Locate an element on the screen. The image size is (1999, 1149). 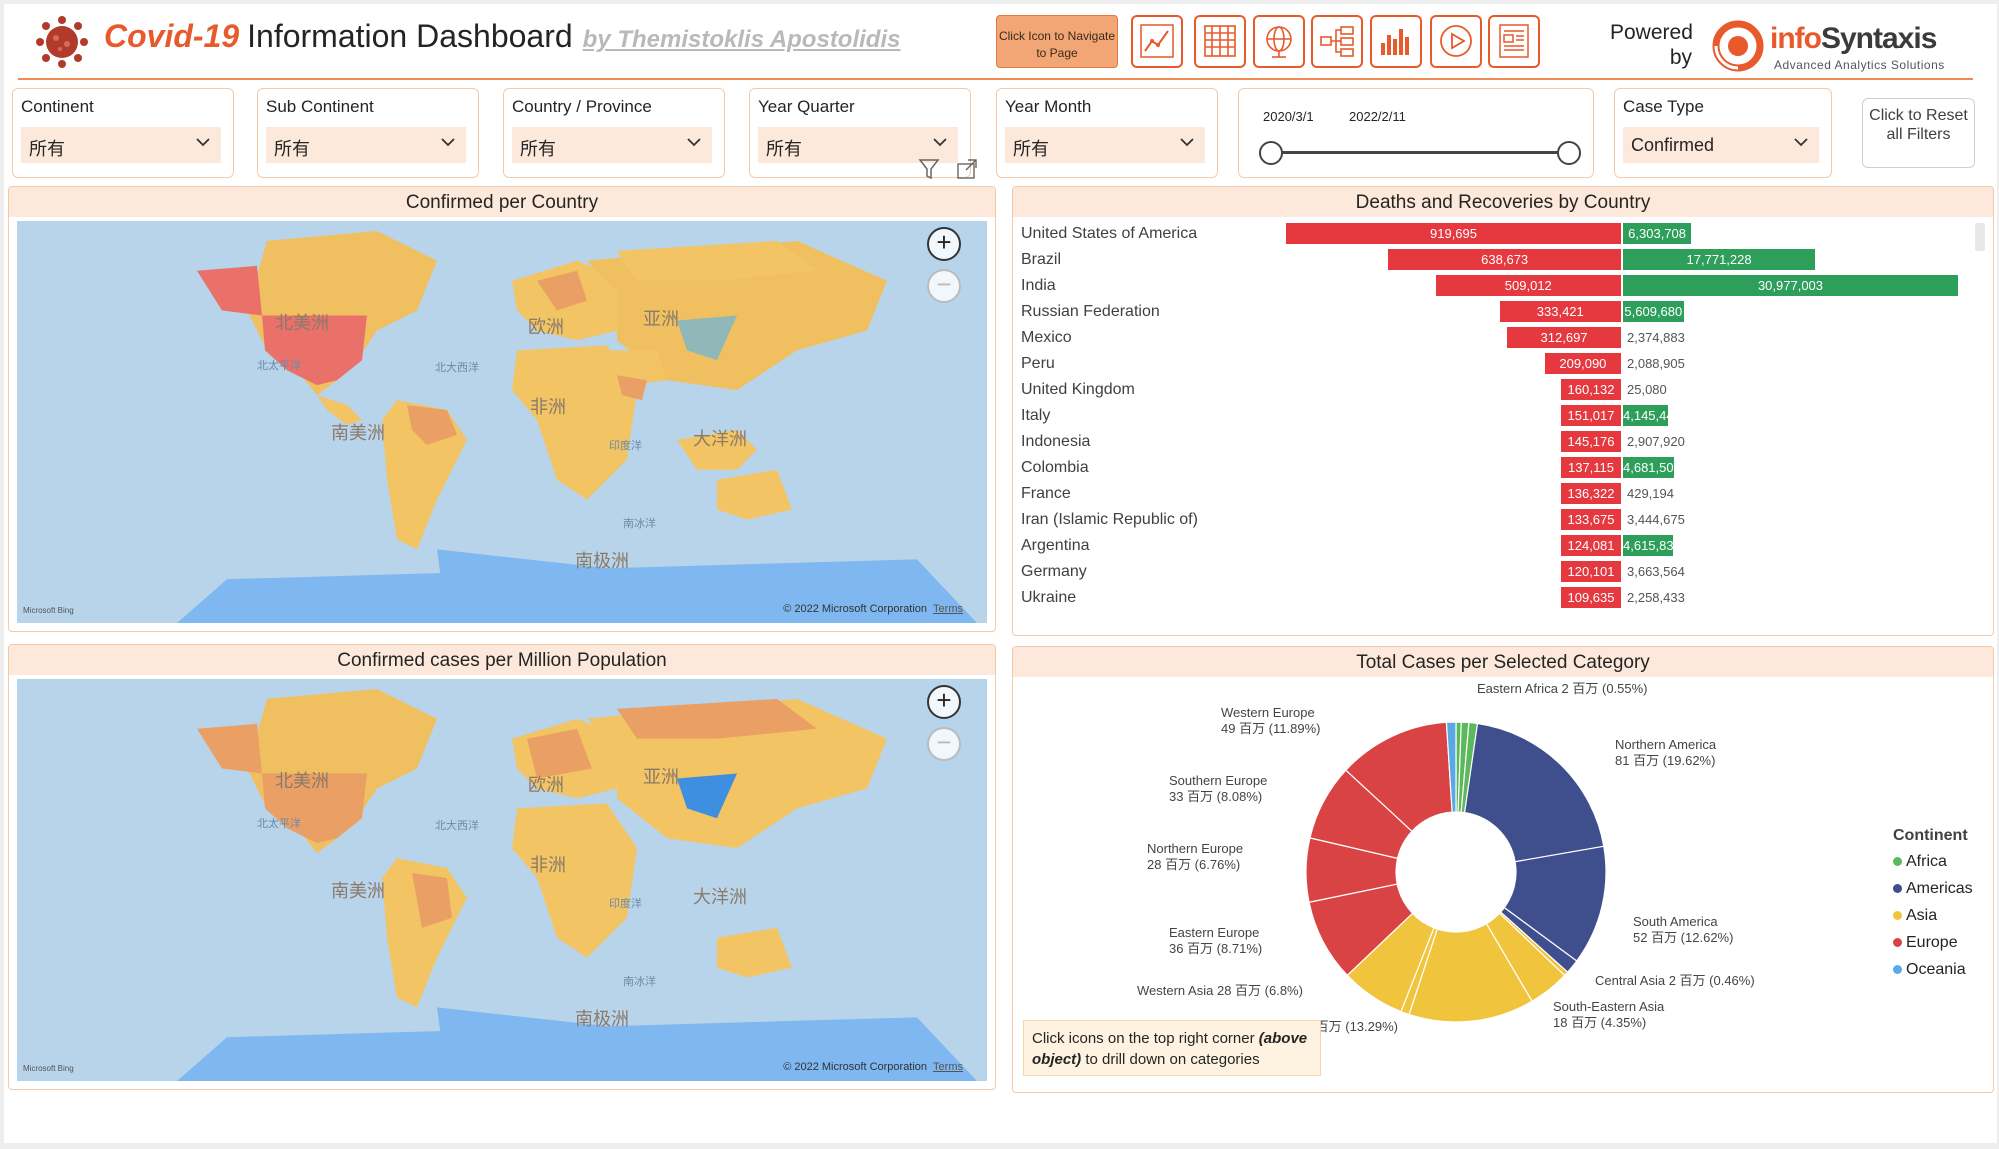
bar-row: Germany 120,101 3,663,564 is located at coordinates (1501, 572).